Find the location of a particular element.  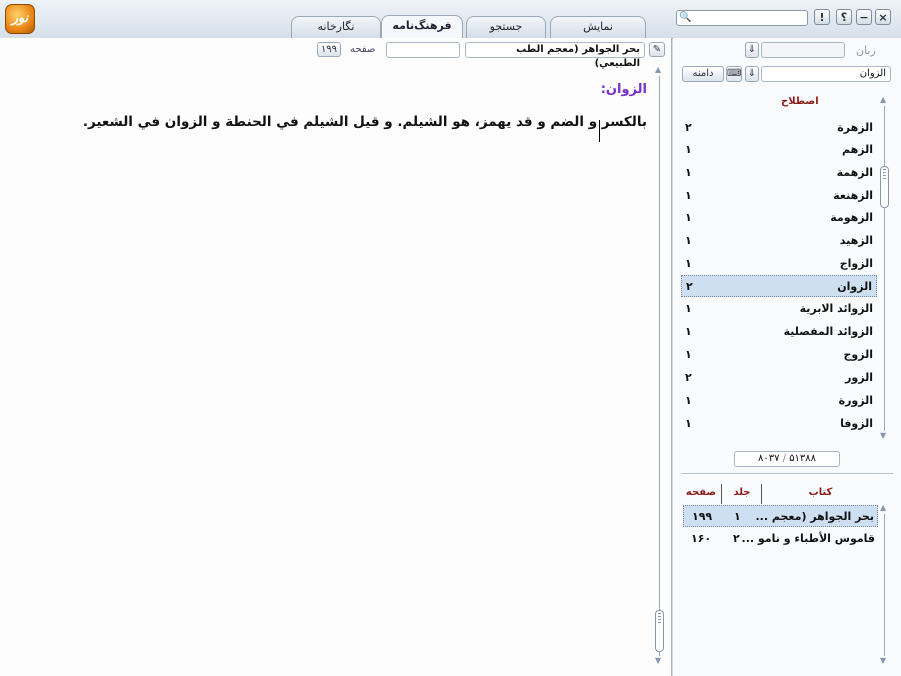

close-button: × is located at coordinates (883, 17).